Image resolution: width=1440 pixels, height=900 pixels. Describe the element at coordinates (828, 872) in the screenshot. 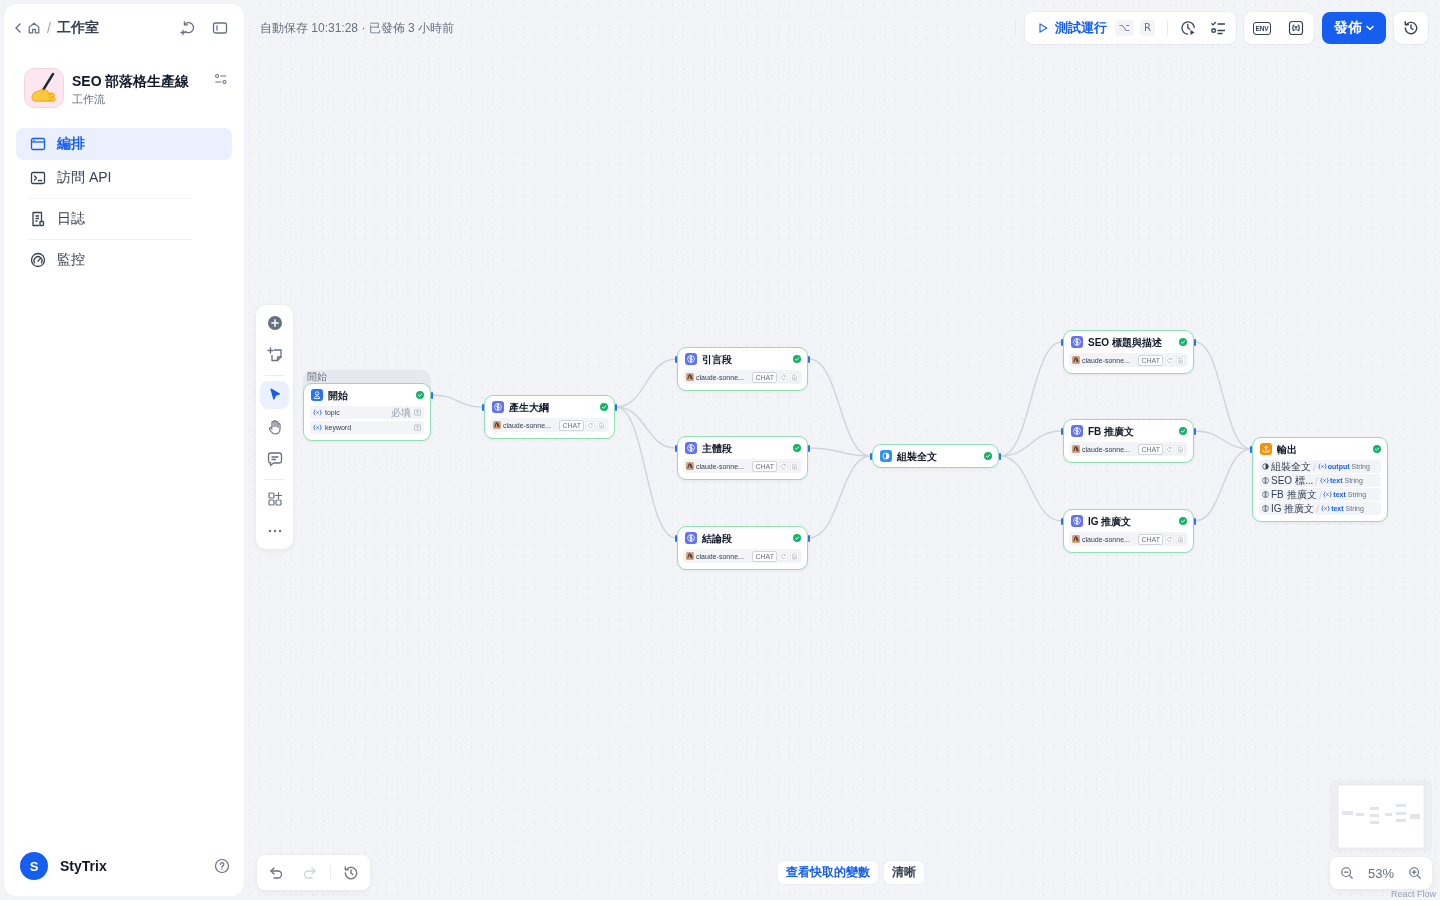

I see `view-cached-variables-button: 查看快取的變數` at that location.